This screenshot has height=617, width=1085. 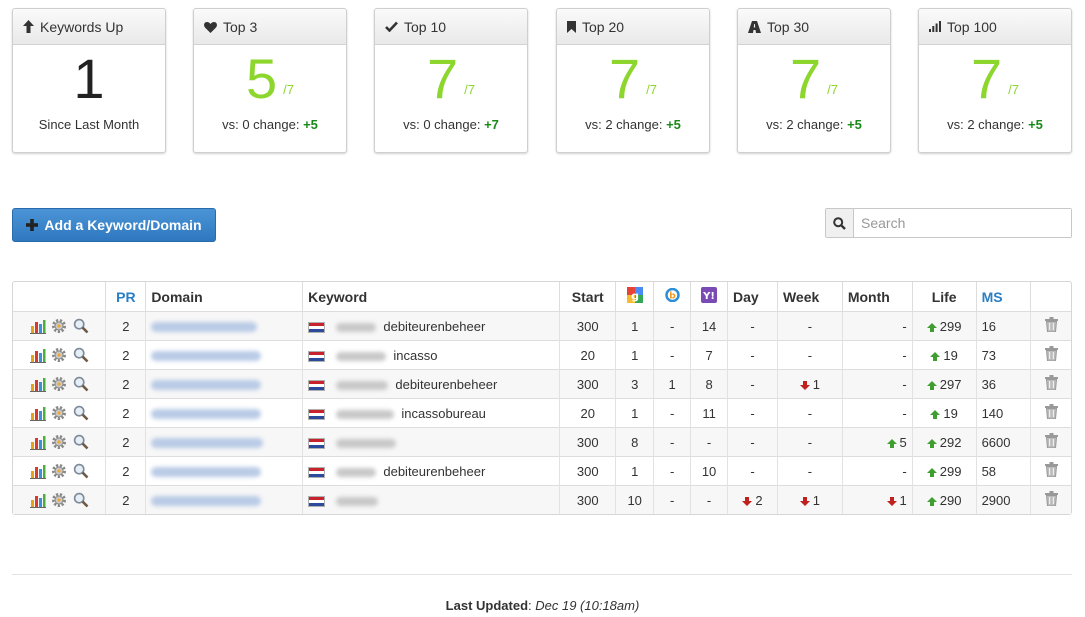 What do you see at coordinates (840, 223) in the screenshot?
I see `search-addon` at bounding box center [840, 223].